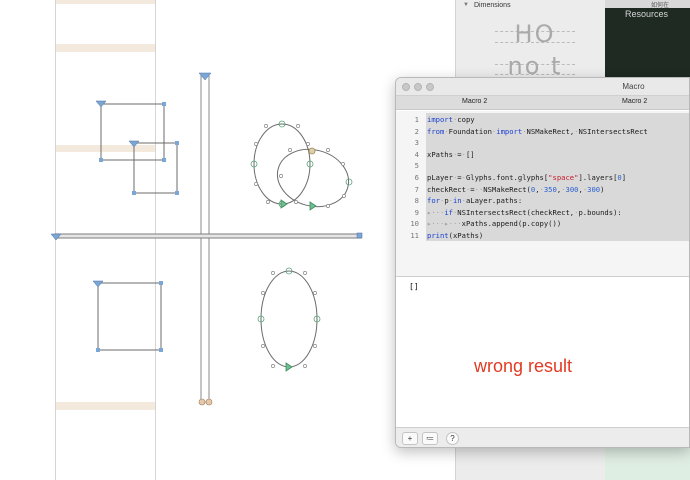  I want to click on output-console: [], so click(542, 352).